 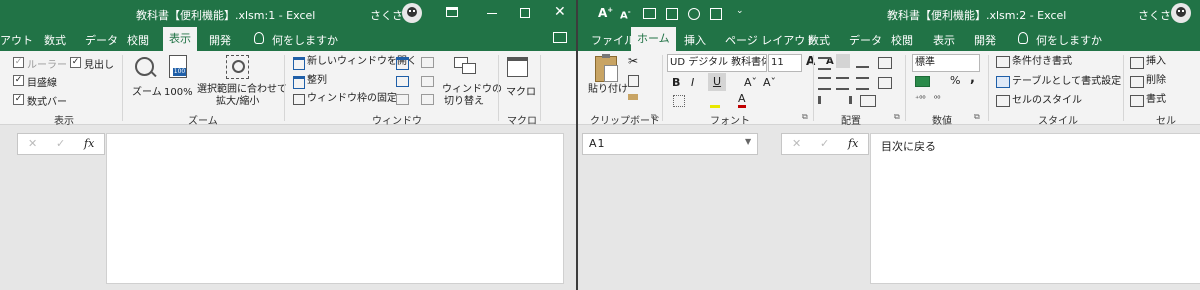 I want to click on conditional-formatting-button: 条件付き書式, so click(x=1042, y=62).